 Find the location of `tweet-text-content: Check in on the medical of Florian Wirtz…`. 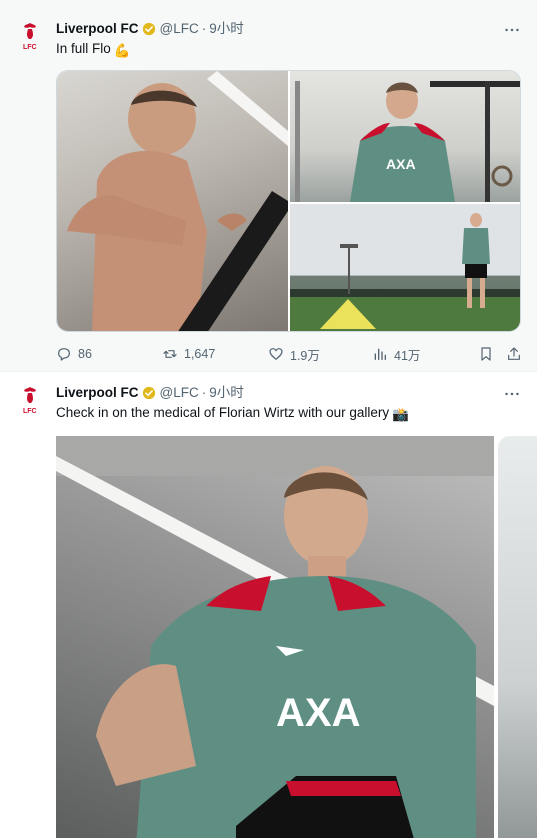

tweet-text-content: Check in on the medical of Florian Wirtz… is located at coordinates (223, 412).